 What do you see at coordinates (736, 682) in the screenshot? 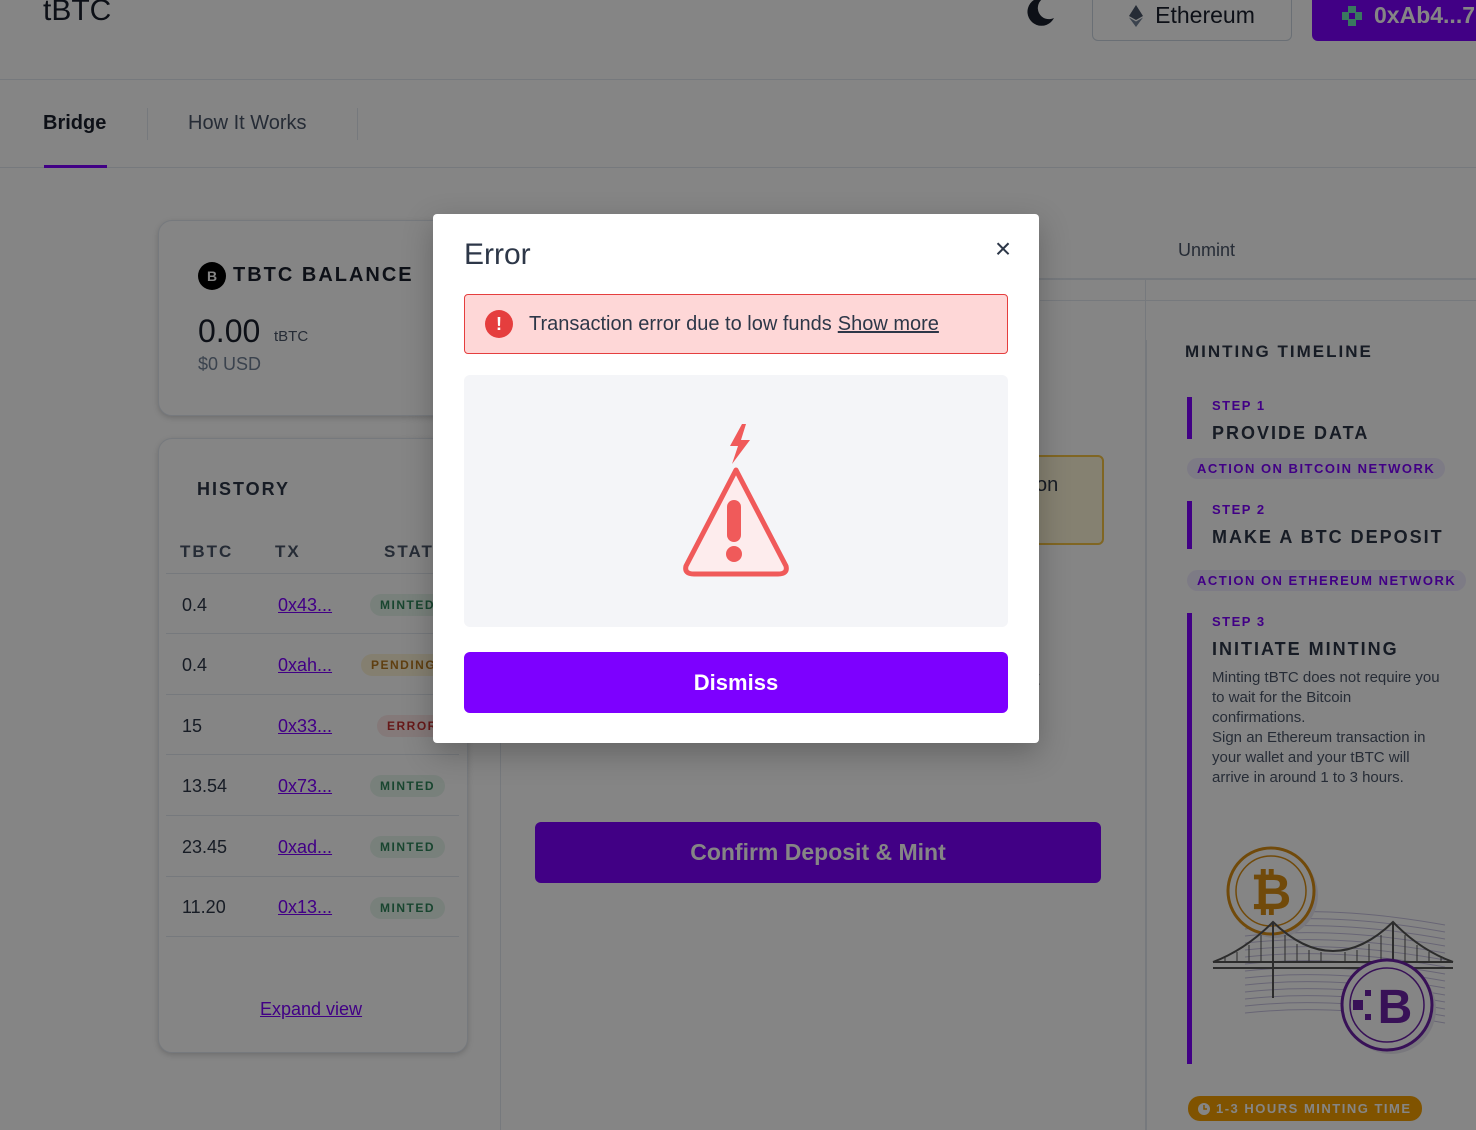
I see `dismiss-button: Dismiss` at bounding box center [736, 682].